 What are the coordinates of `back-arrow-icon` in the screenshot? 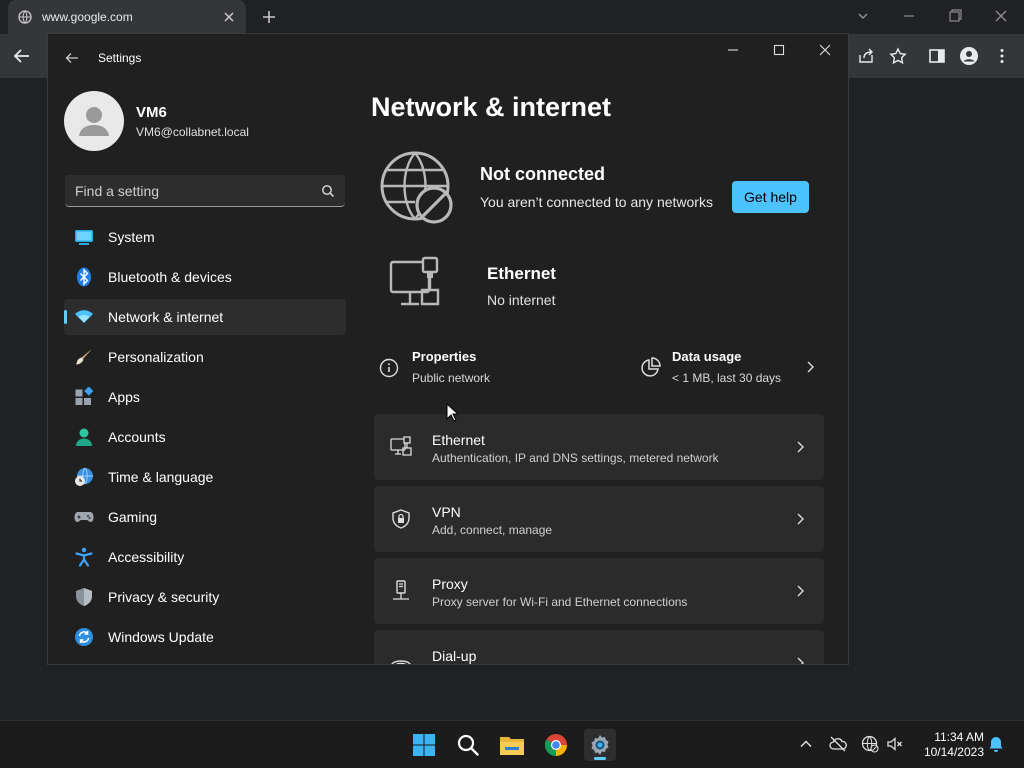 It's located at (72, 58).